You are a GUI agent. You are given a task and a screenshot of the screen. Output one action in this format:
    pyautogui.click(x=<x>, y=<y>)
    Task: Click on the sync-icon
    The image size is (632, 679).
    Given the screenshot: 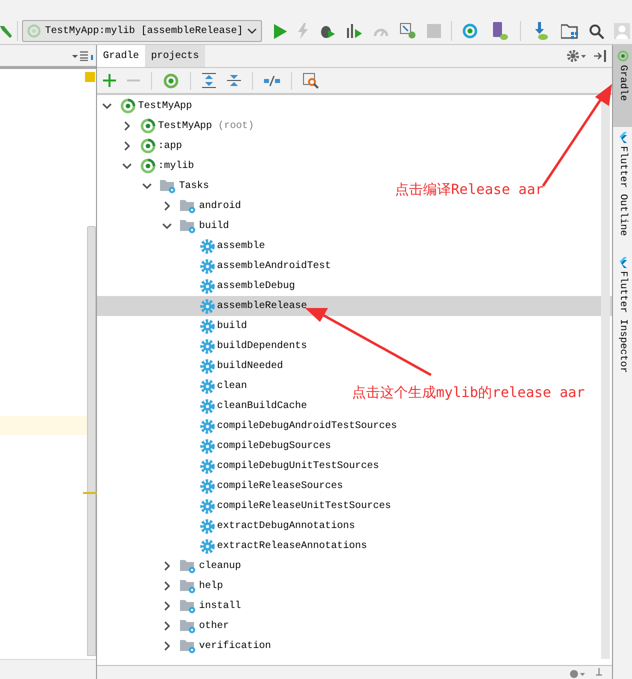 What is the action you would take?
    pyautogui.click(x=470, y=31)
    